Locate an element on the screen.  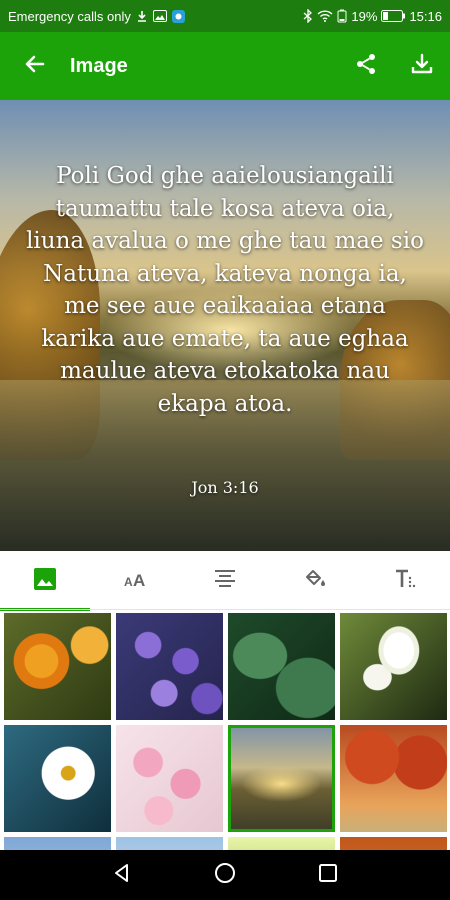
share-button is located at coordinates (366, 66).